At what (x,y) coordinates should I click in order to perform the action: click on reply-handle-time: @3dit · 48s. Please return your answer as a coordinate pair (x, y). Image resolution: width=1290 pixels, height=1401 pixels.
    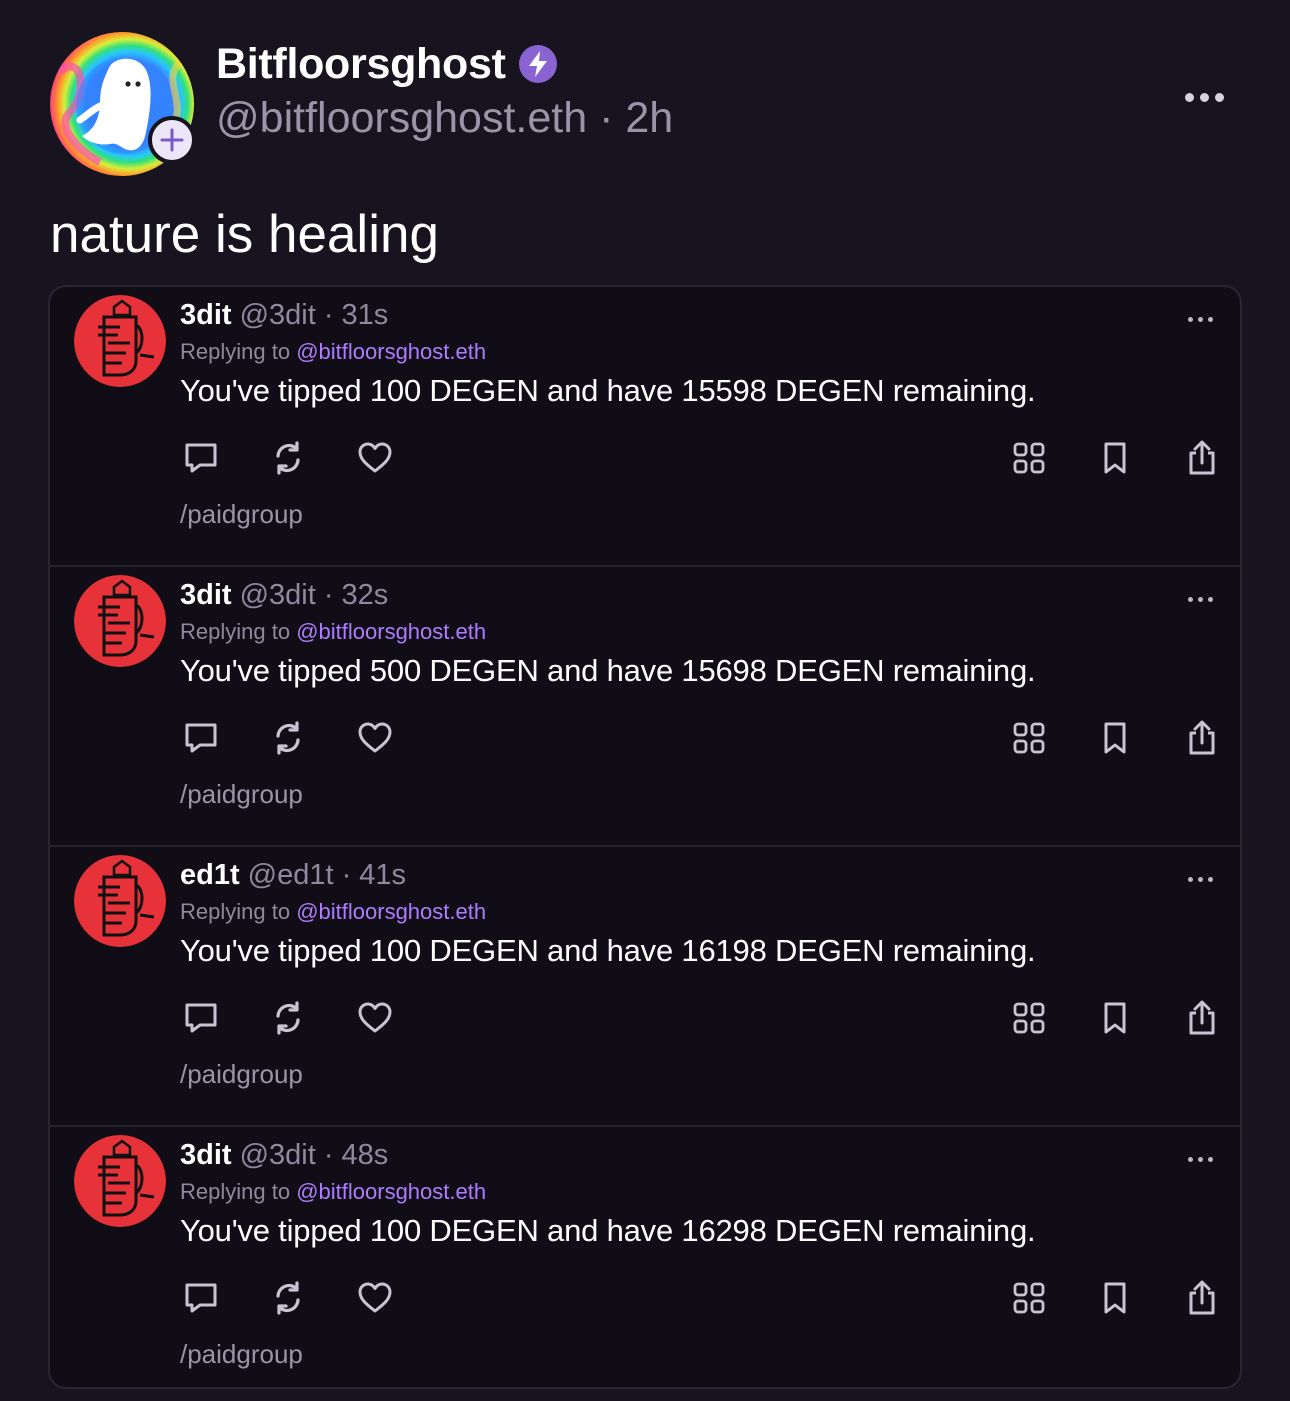
    Looking at the image, I should click on (314, 1155).